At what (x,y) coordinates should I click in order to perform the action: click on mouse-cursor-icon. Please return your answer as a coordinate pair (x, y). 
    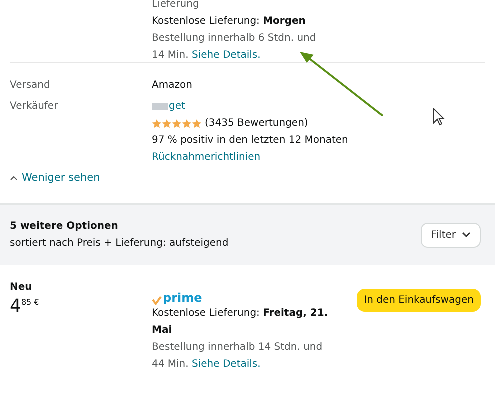
    Looking at the image, I should click on (439, 117).